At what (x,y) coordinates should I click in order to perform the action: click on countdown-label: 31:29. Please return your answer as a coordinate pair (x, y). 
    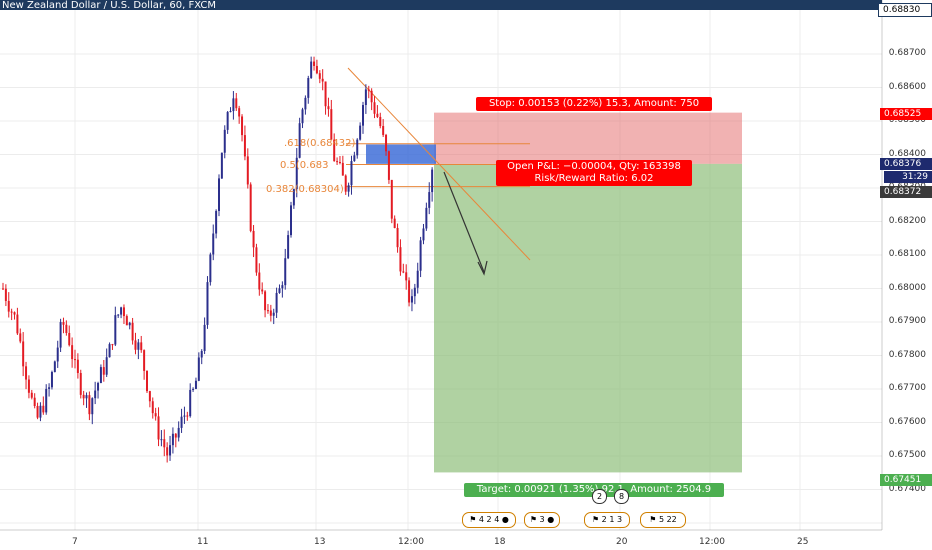
    Looking at the image, I should click on (908, 177).